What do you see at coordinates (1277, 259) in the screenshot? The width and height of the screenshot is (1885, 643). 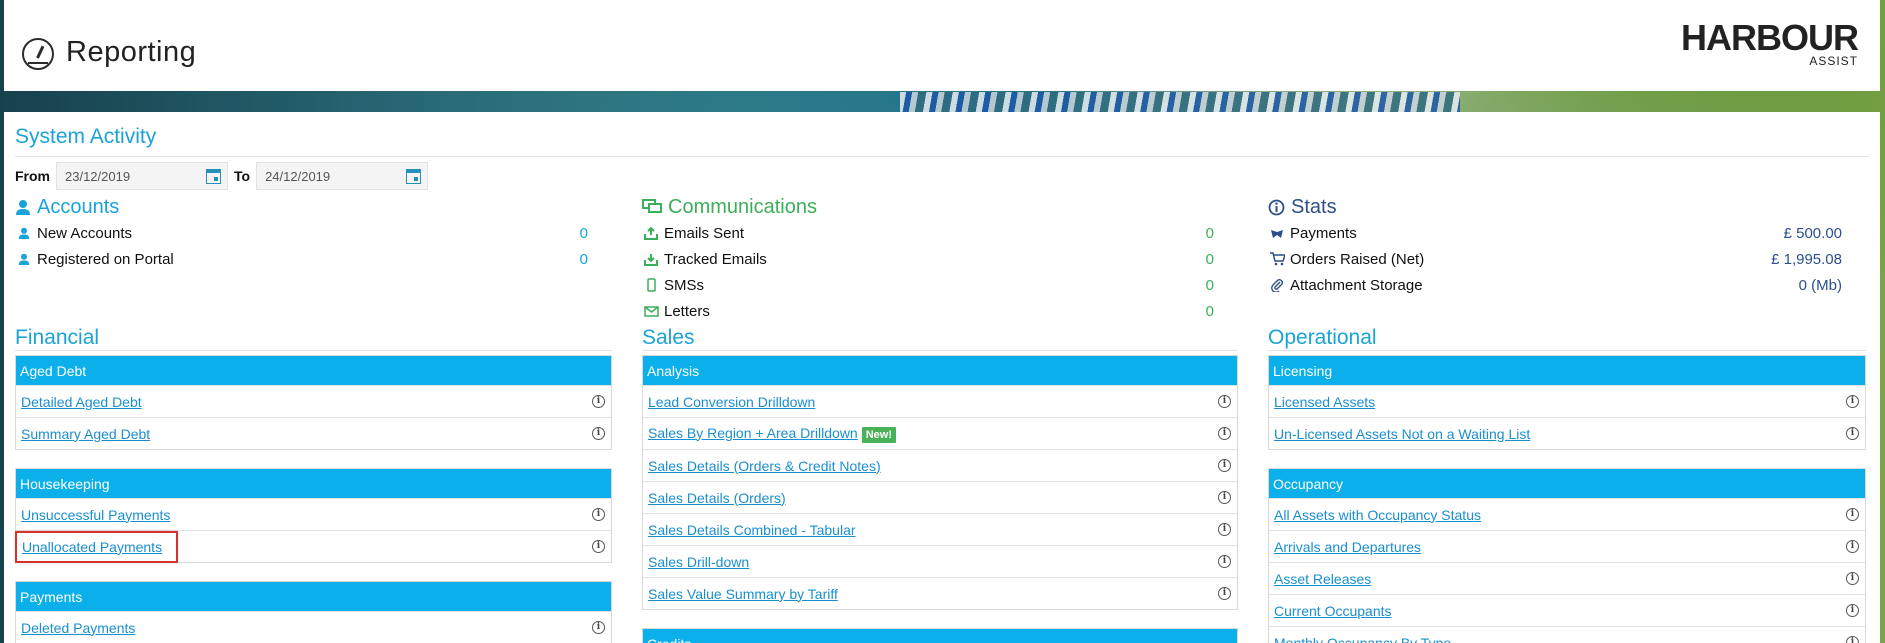 I see `cart-icon` at bounding box center [1277, 259].